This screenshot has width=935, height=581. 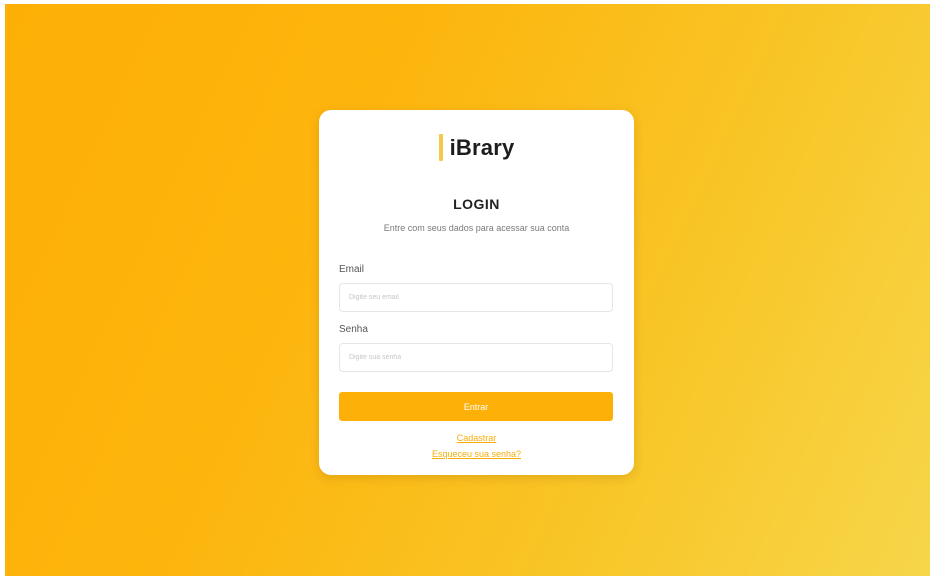 What do you see at coordinates (482, 147) in the screenshot?
I see `brand-name: iBrary` at bounding box center [482, 147].